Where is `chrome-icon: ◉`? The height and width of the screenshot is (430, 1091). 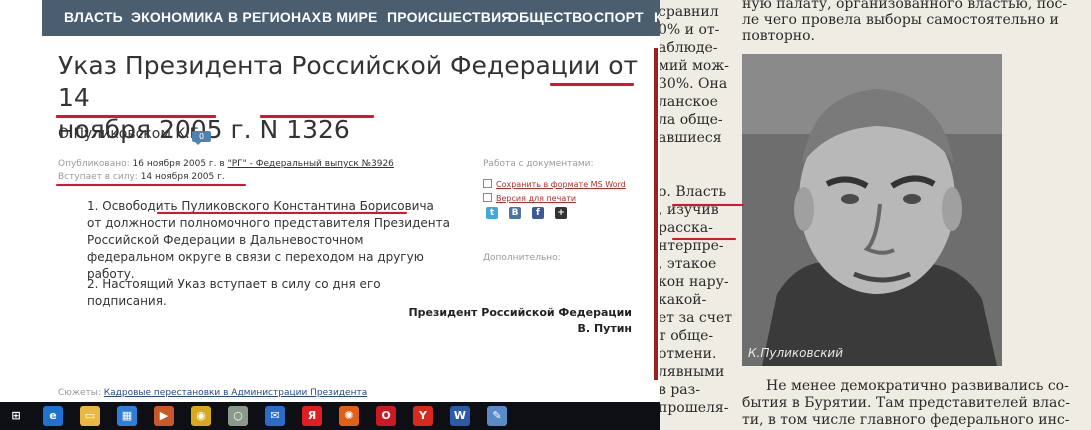 chrome-icon: ◉ is located at coordinates (201, 416).